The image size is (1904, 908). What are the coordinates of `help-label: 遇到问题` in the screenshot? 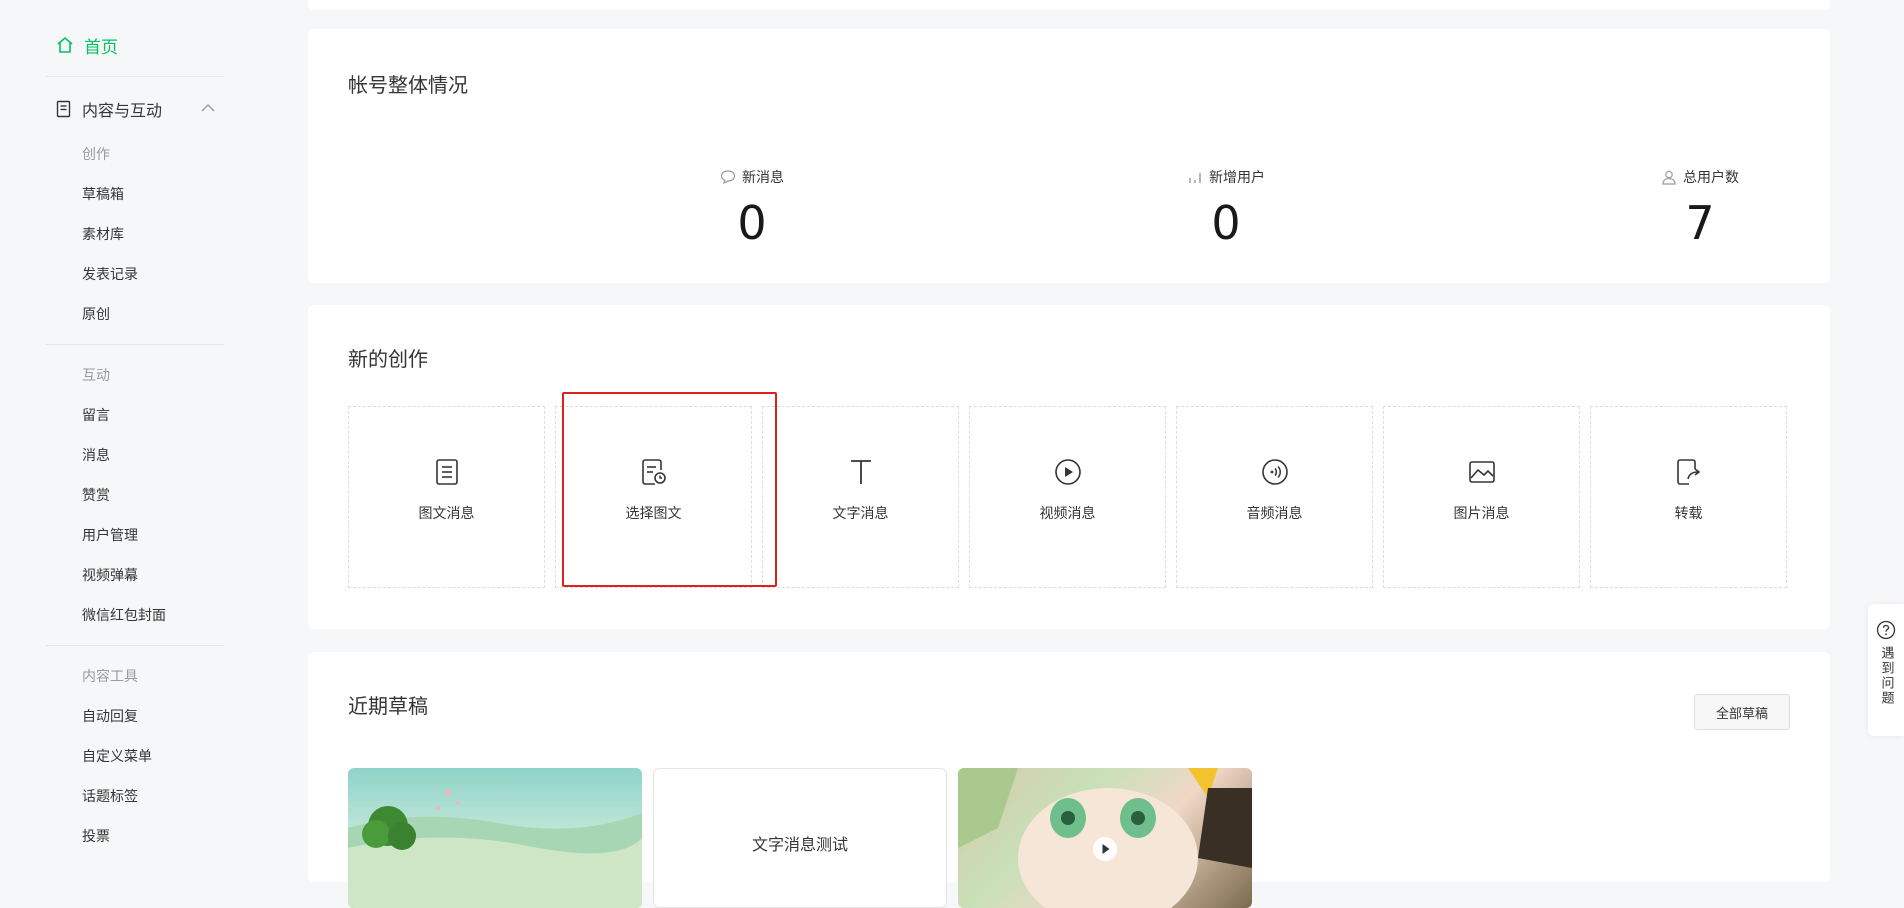 It's located at (1886, 676).